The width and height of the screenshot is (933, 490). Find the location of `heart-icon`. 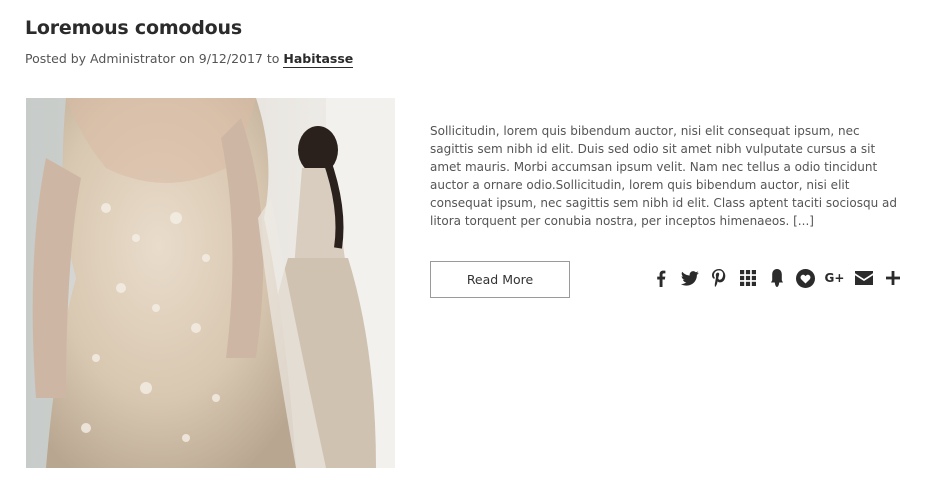

heart-icon is located at coordinates (805, 278).